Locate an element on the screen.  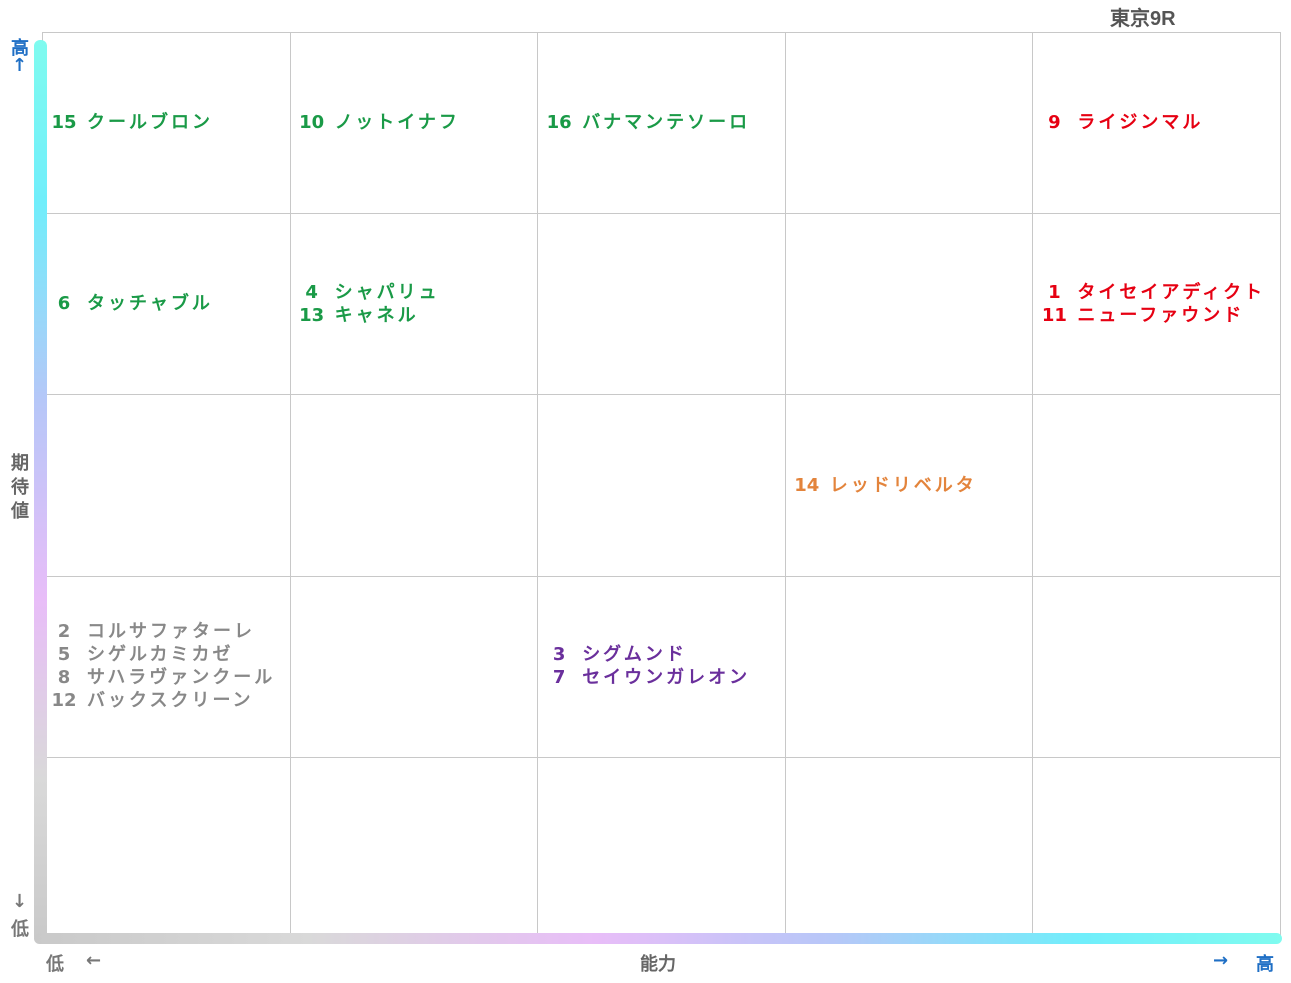
horse-entry: 6 タッチャブル is located at coordinates (130, 303).